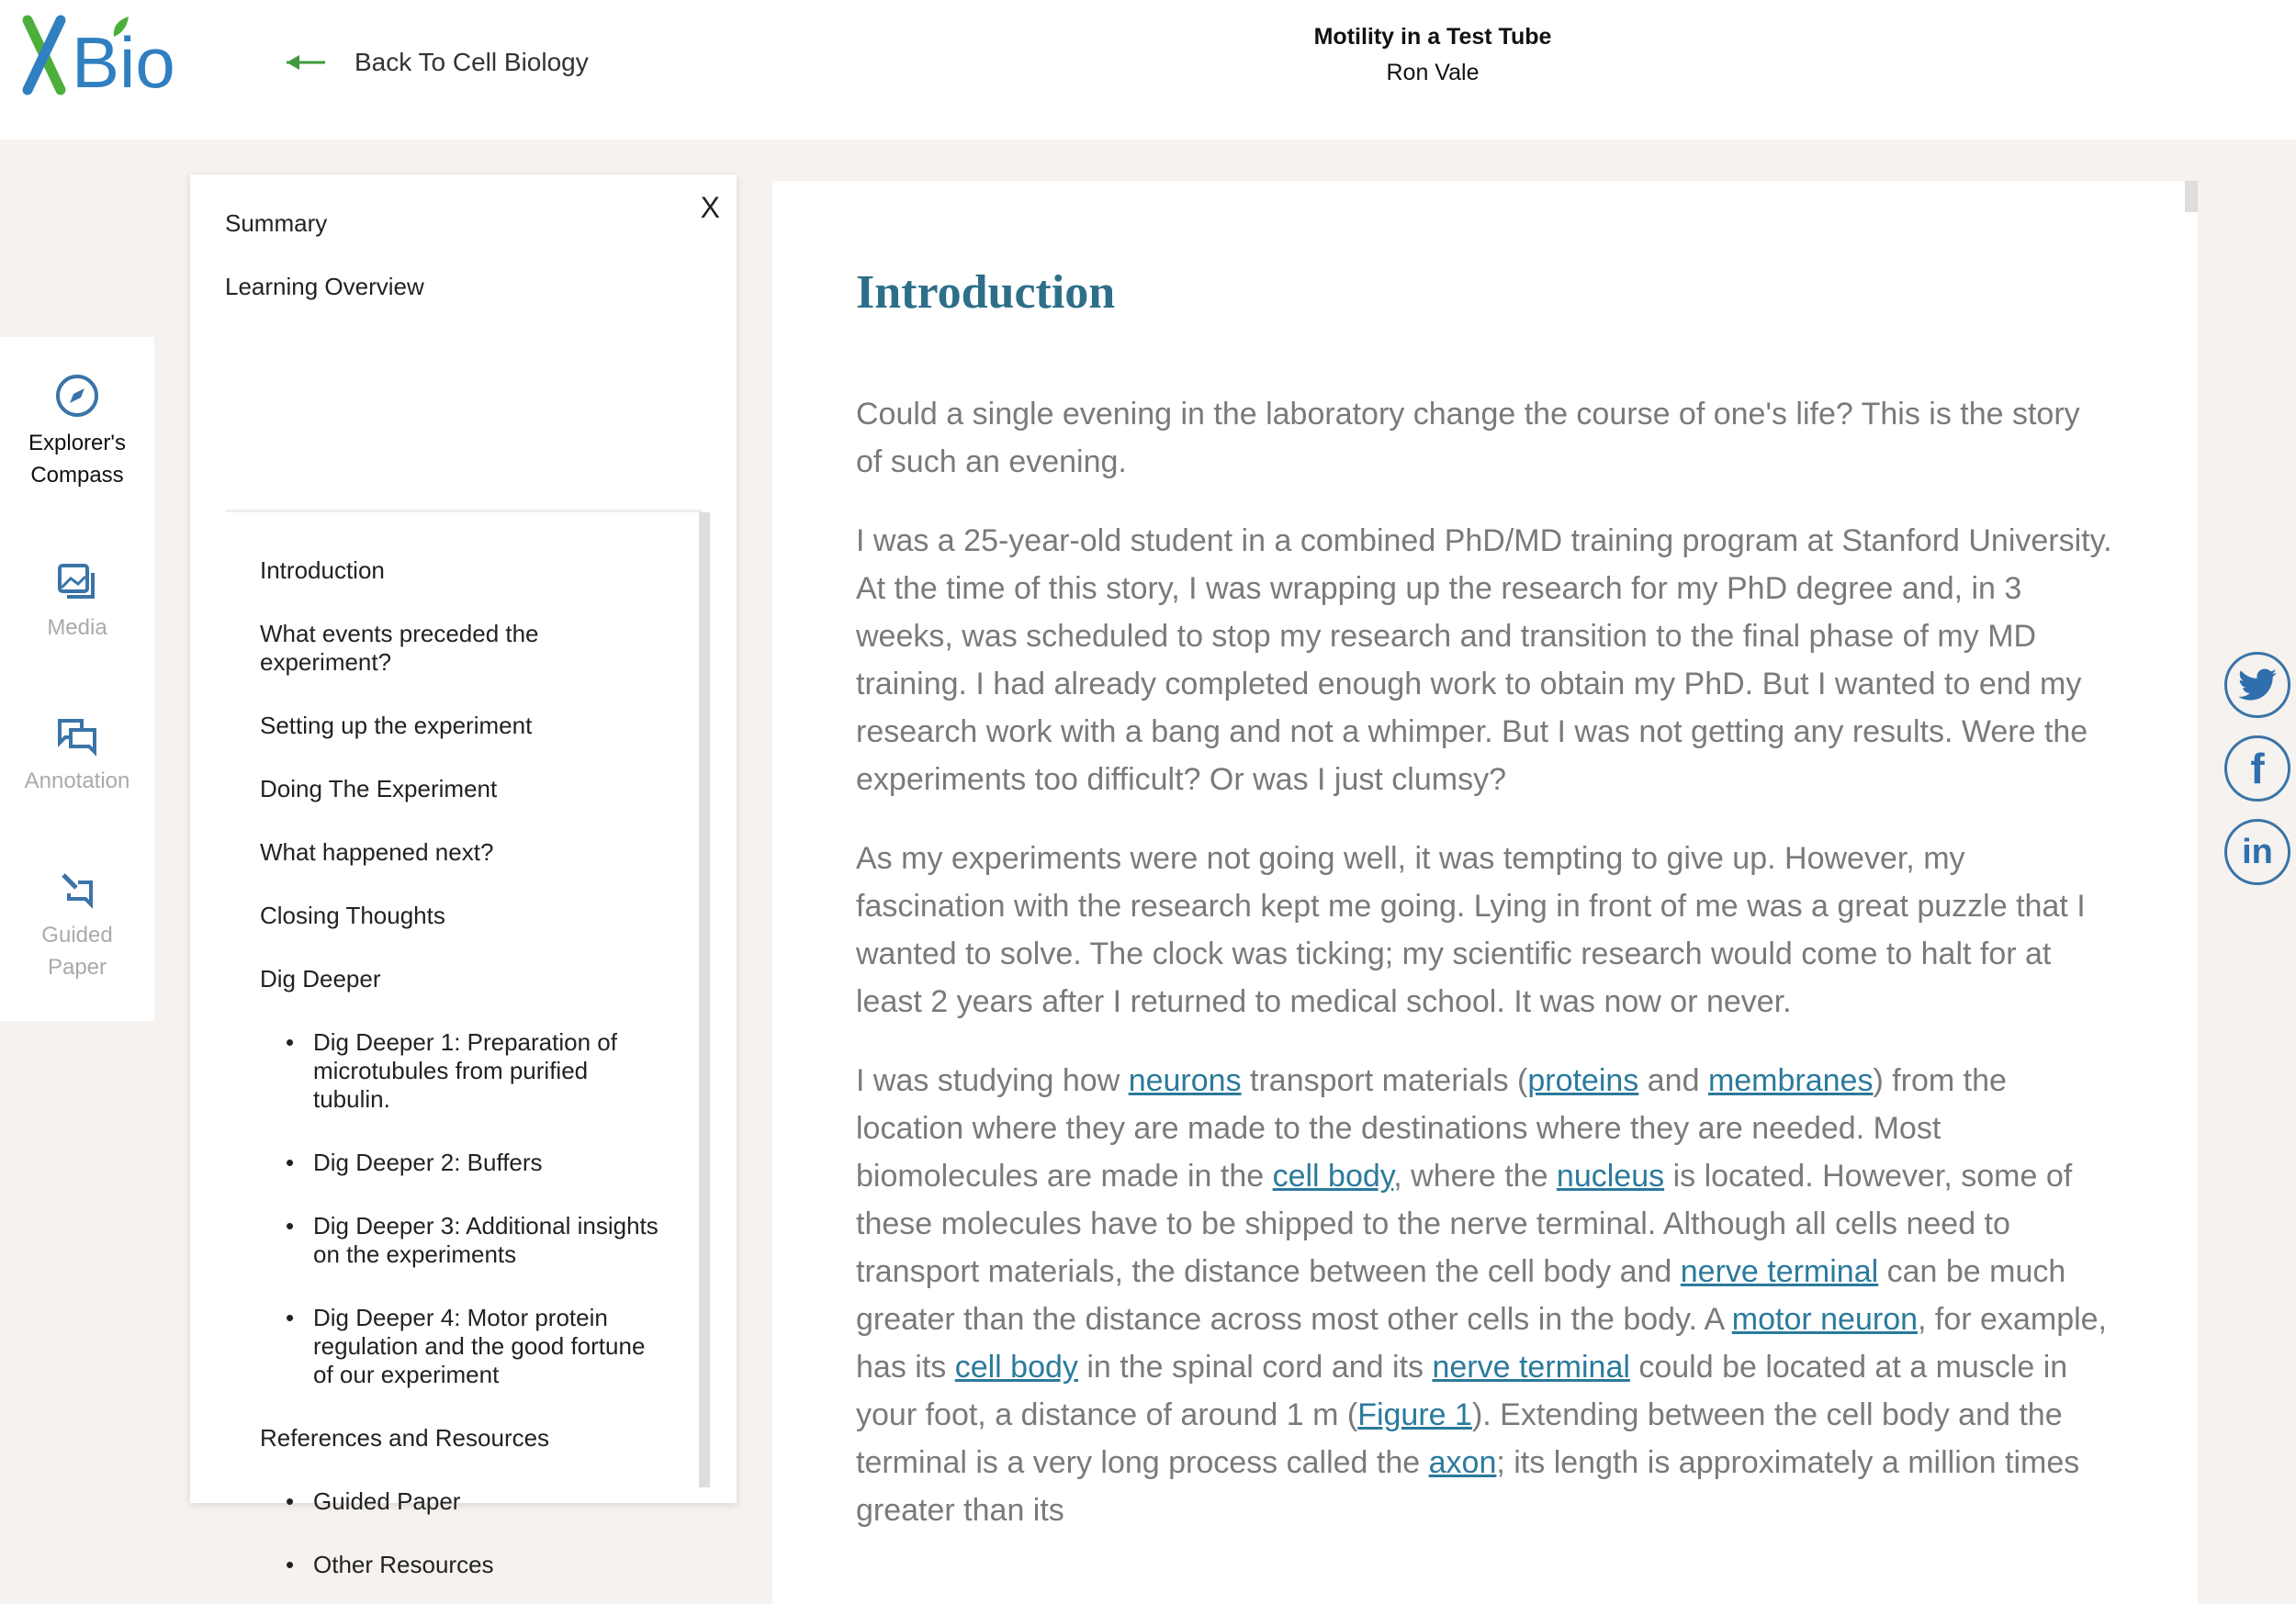 This screenshot has height=1604, width=2296. What do you see at coordinates (124, 61) in the screenshot?
I see `svg-text: Bio` at bounding box center [124, 61].